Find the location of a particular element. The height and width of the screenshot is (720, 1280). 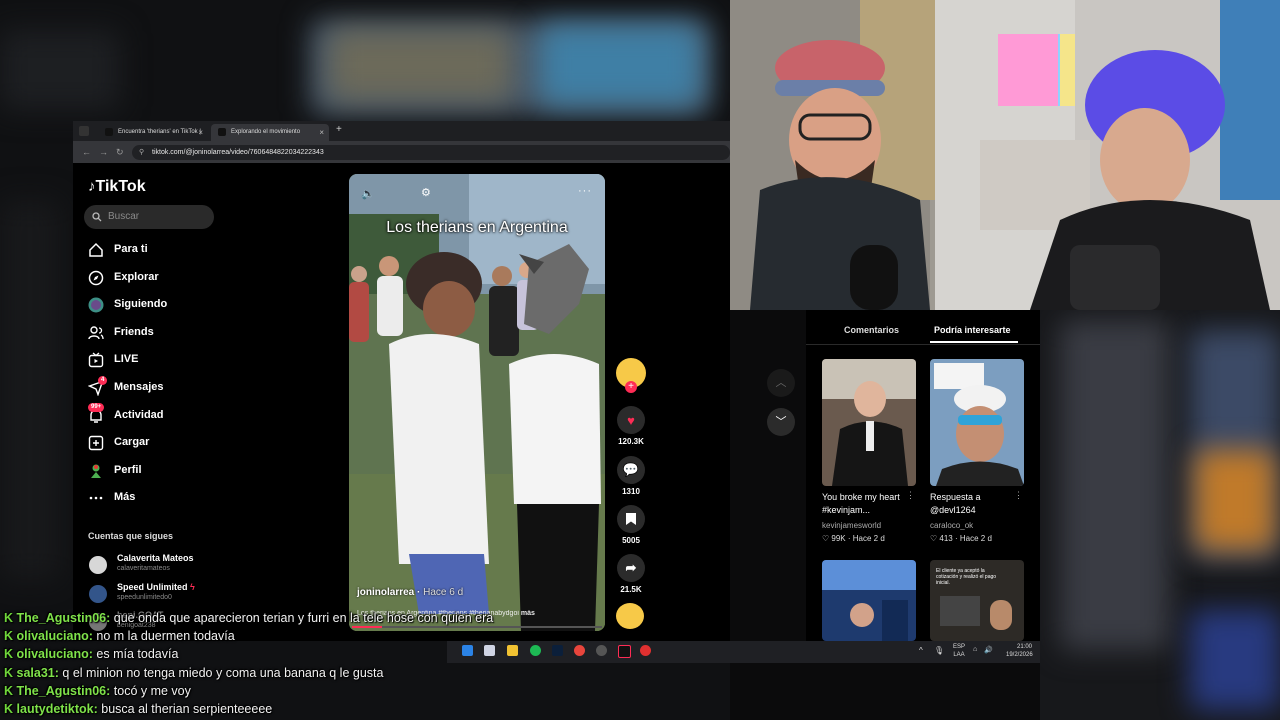

network-icon: ⌂ is located at coordinates (975, 649).